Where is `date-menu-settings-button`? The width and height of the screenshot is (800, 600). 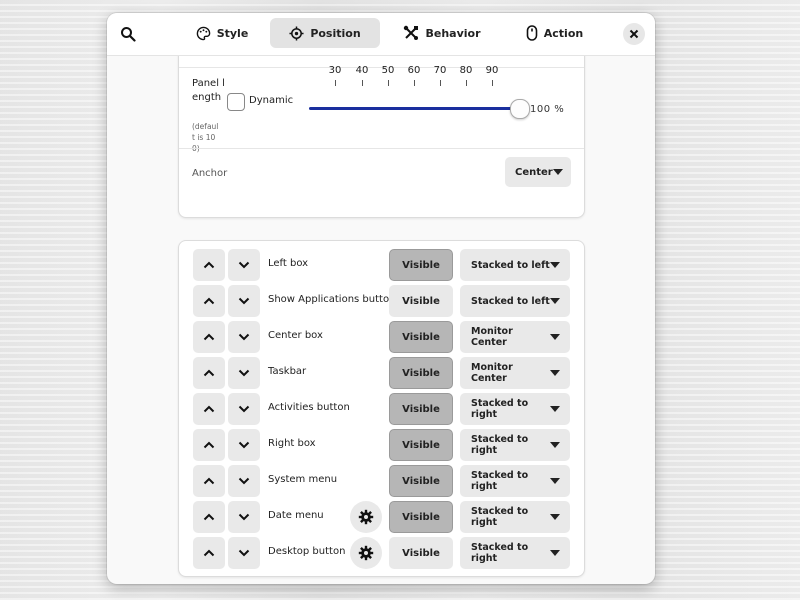
date-menu-settings-button is located at coordinates (366, 517).